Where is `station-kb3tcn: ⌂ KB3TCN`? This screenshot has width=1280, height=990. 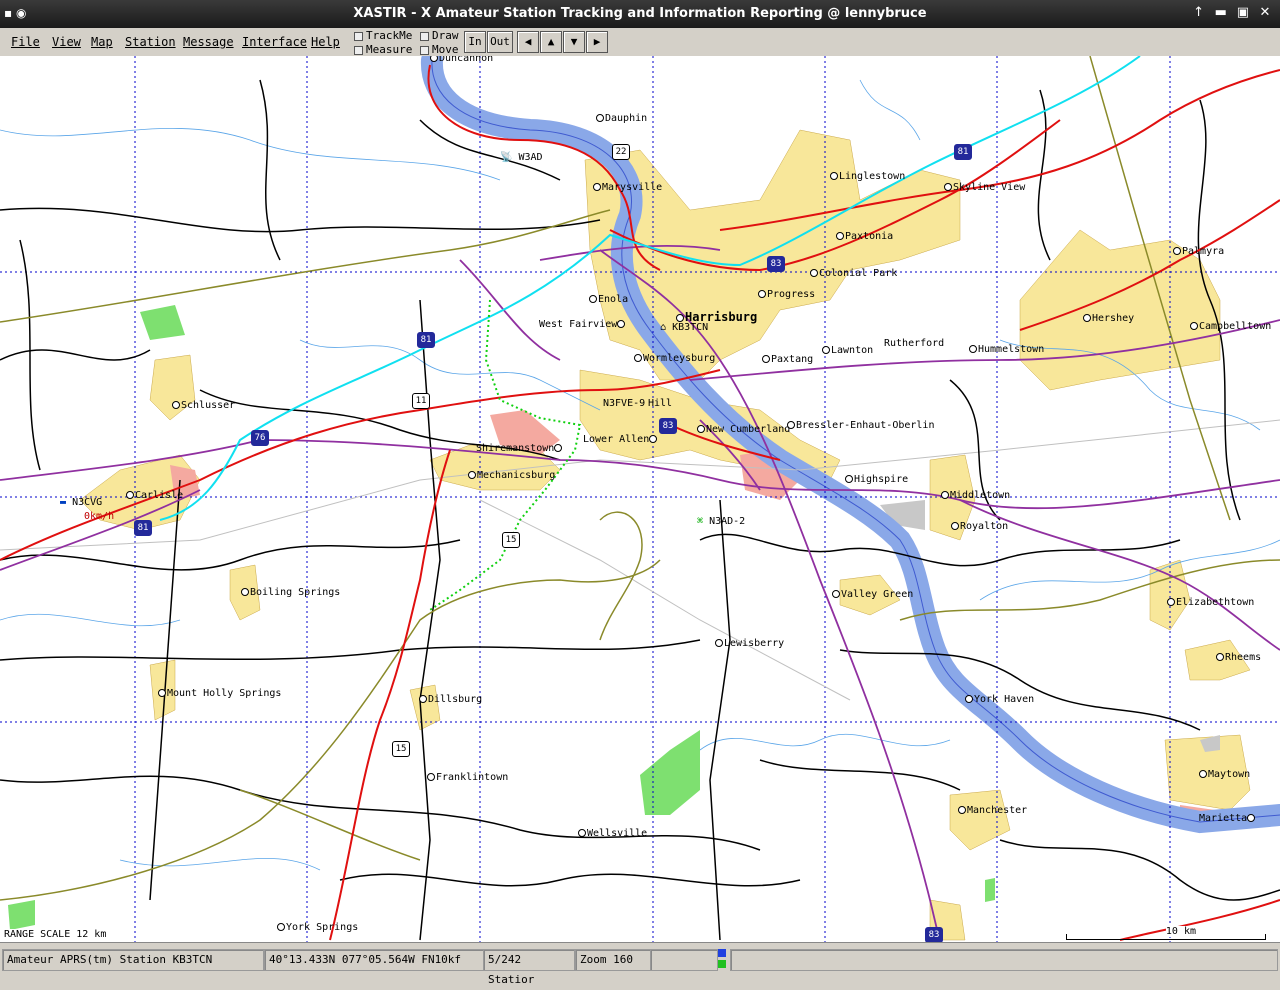 station-kb3tcn: ⌂ KB3TCN is located at coordinates (684, 327).